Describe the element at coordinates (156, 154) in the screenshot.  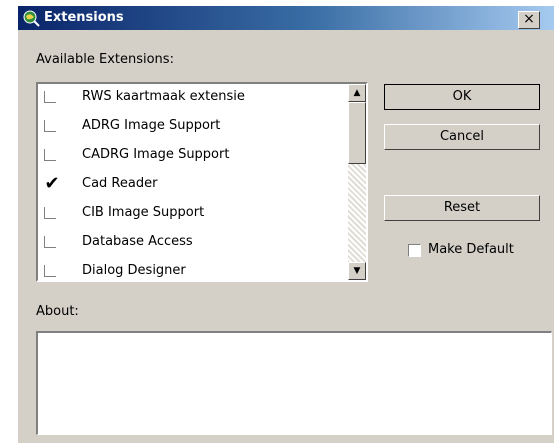
I see `extension-label: CADRG Image Support` at that location.